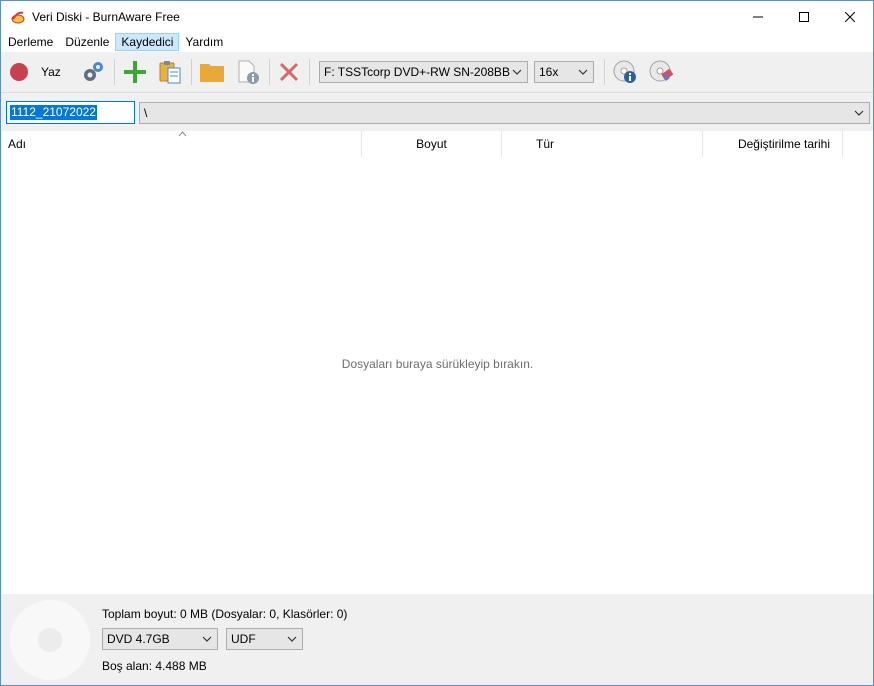  I want to click on delete-button, so click(289, 72).